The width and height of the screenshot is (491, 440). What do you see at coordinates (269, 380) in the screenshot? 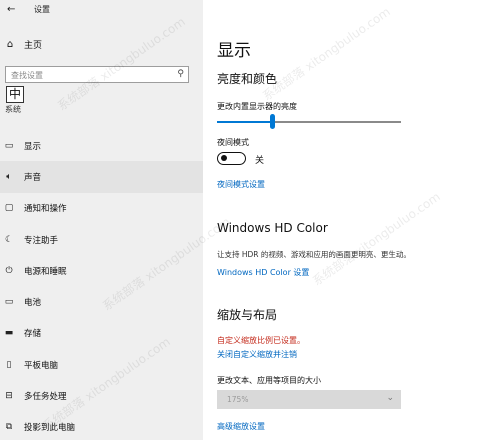
I see `text-size-label: 更改文本、应用等项目的大小` at bounding box center [269, 380].